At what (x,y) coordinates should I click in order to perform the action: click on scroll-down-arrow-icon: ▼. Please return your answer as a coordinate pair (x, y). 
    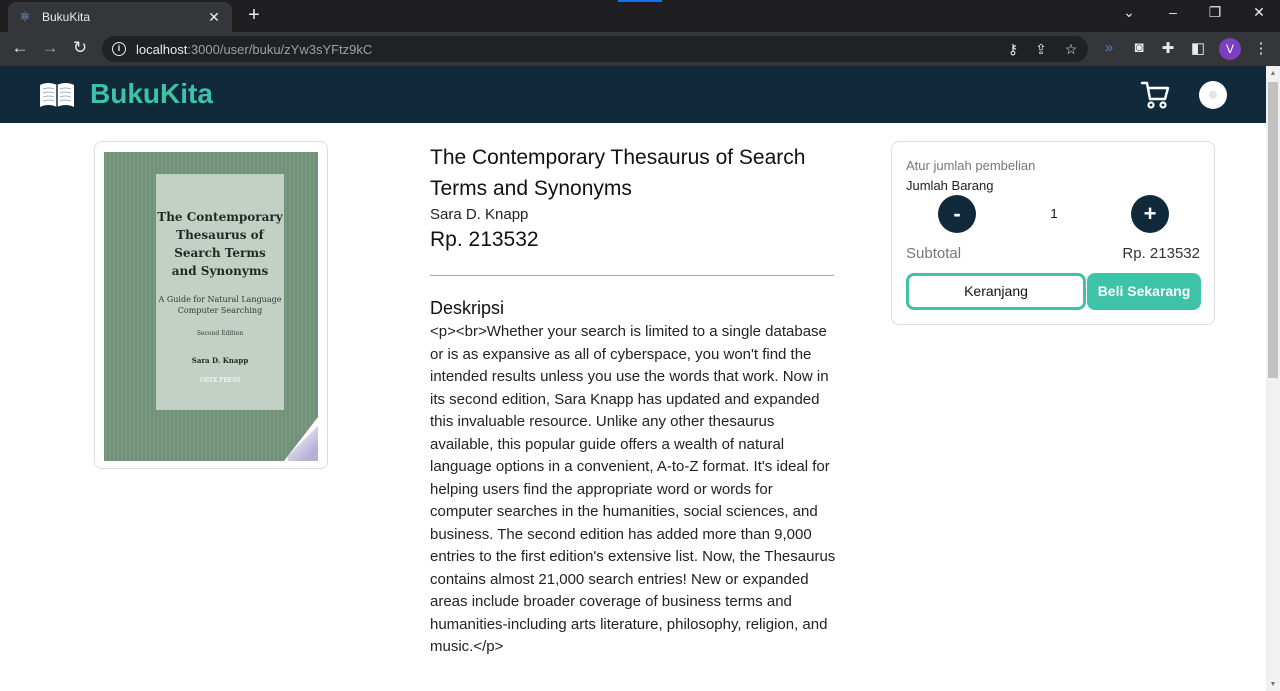
    Looking at the image, I should click on (1273, 684).